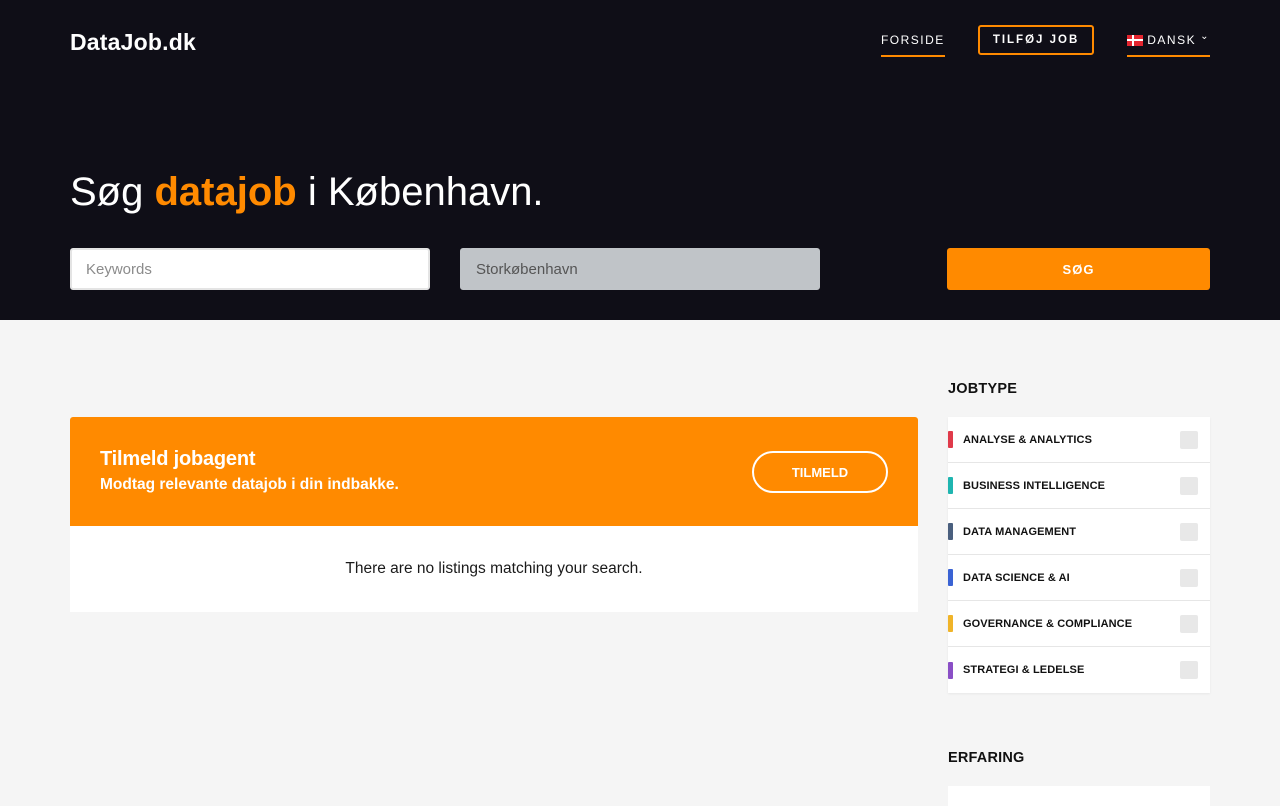 The image size is (1280, 806). Describe the element at coordinates (912, 42) in the screenshot. I see `nav-forside-link: FORSIDE` at that location.